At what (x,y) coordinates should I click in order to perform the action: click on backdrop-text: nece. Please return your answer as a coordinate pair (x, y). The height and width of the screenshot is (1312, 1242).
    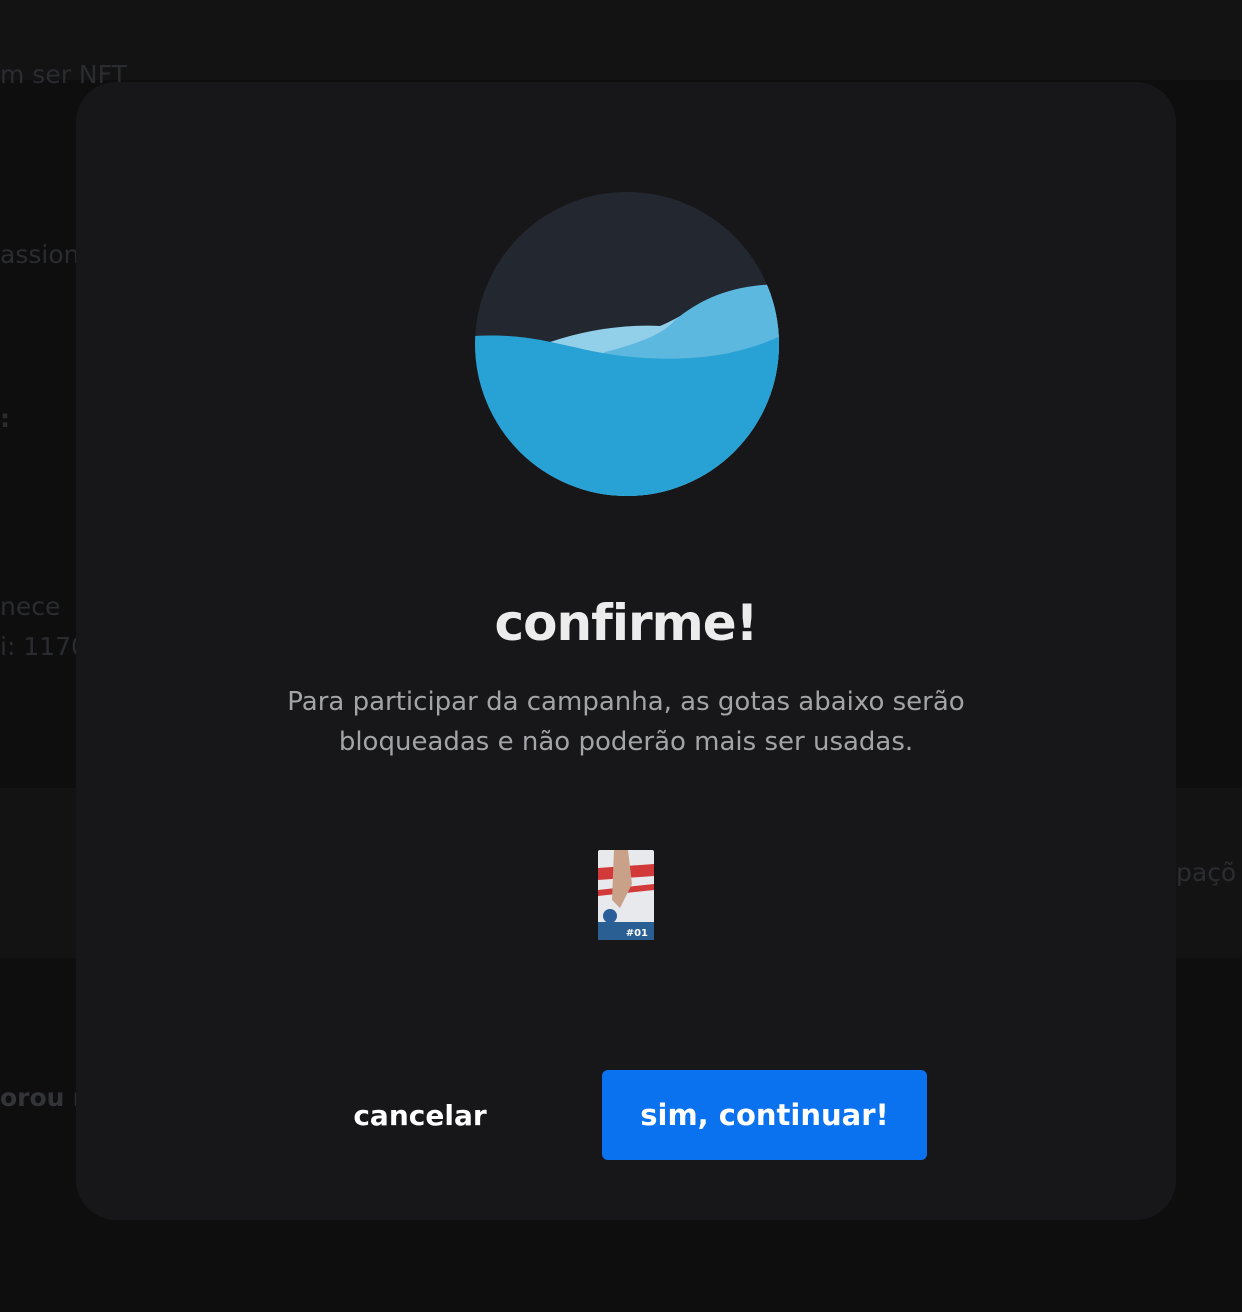
    Looking at the image, I should click on (30, 606).